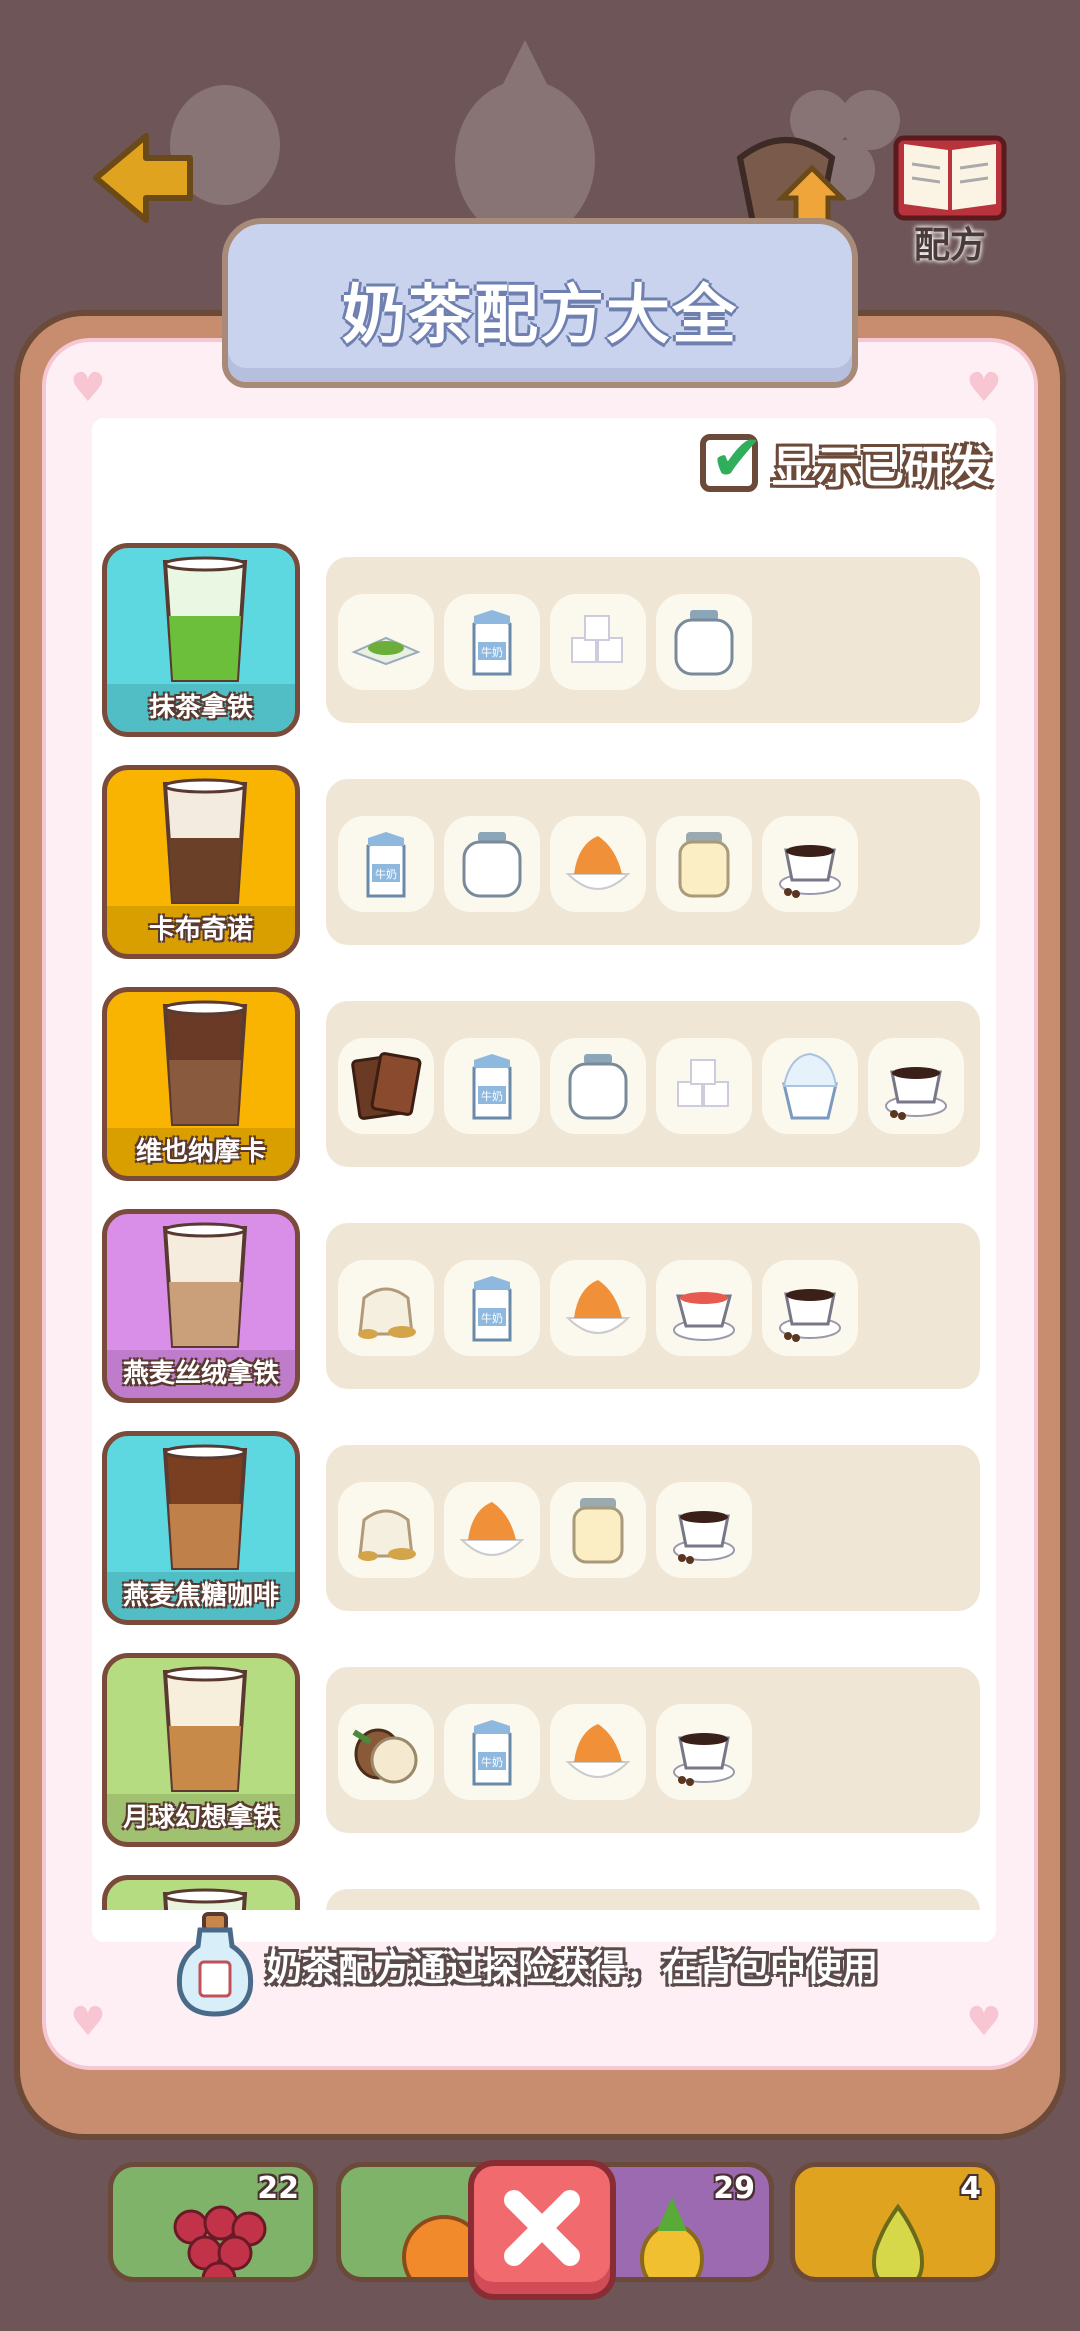  I want to click on drink-card: 抹茶拿铁, so click(201, 640).